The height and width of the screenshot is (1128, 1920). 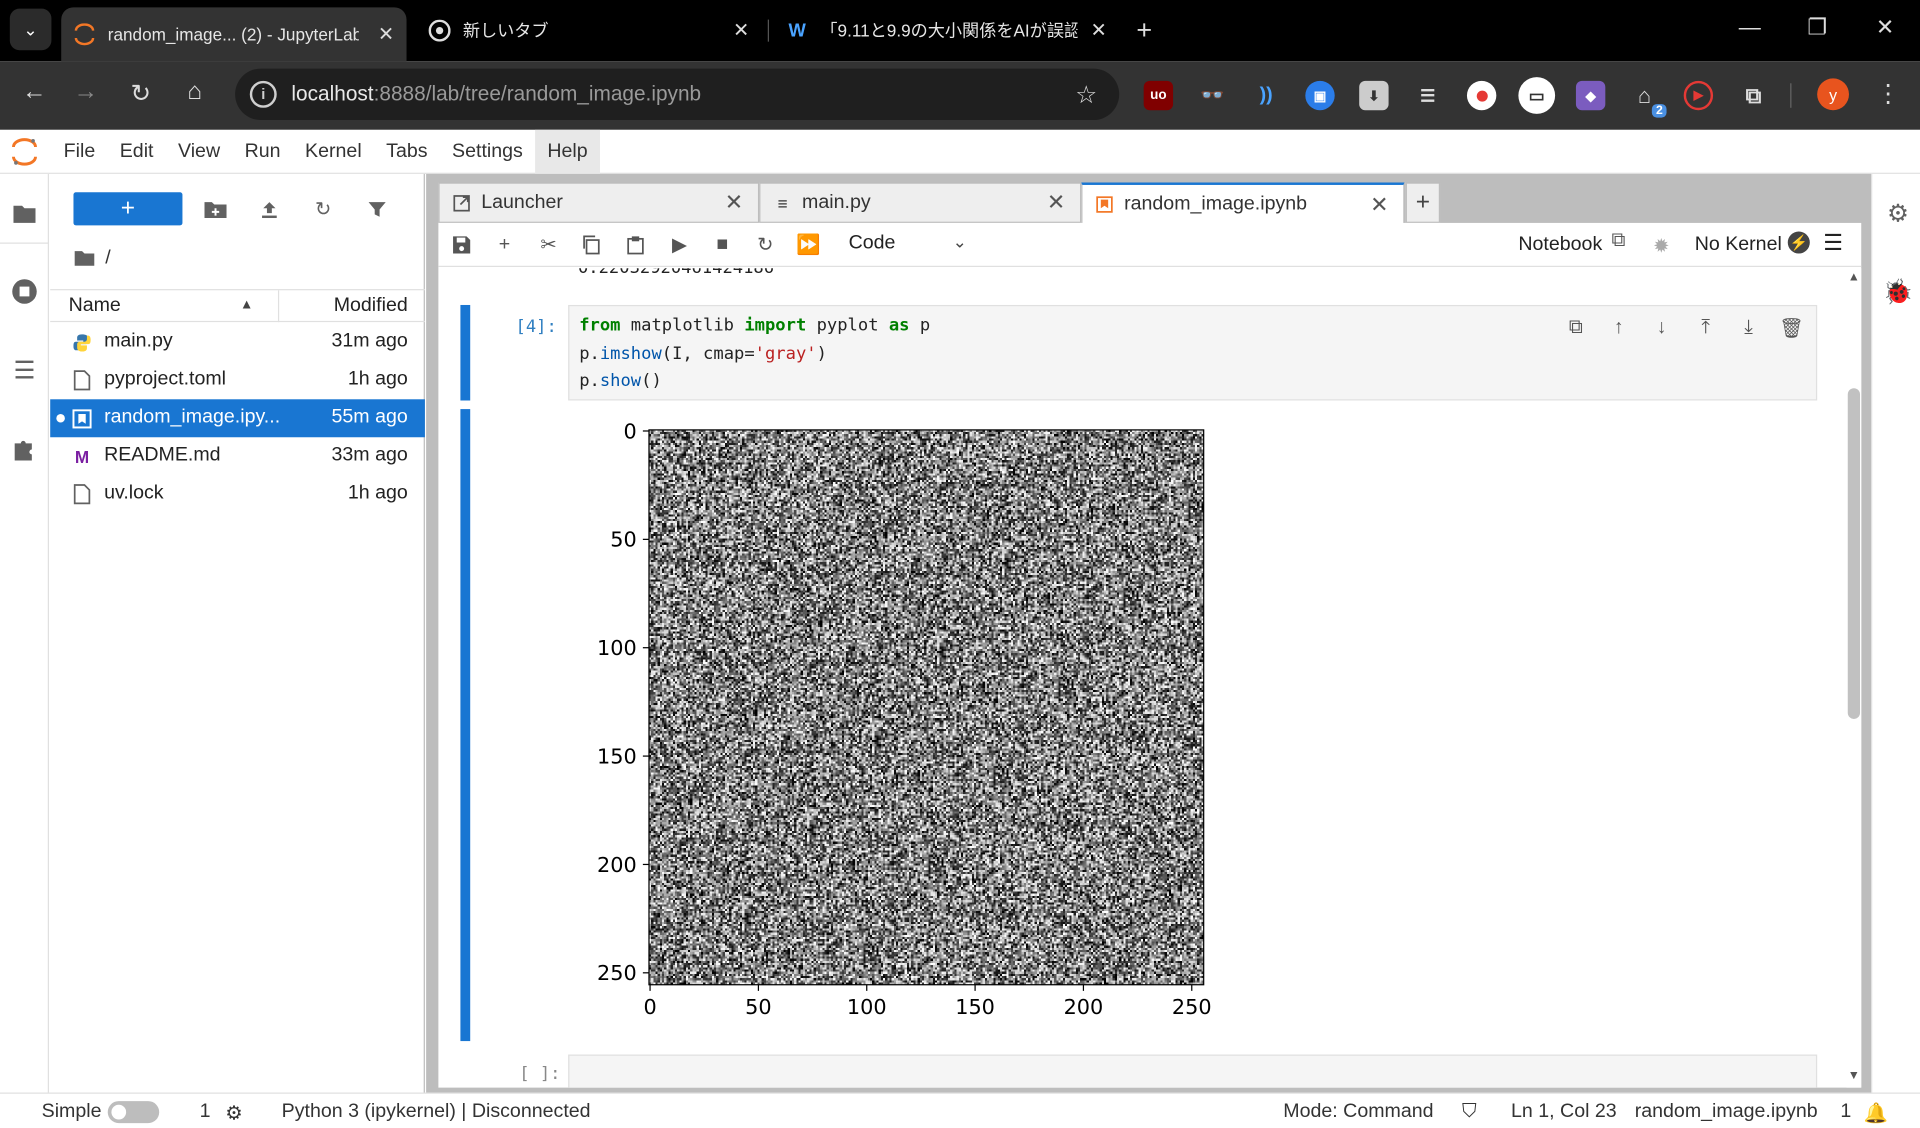 I want to click on glasses-extension-icon: 👓, so click(x=1212, y=95).